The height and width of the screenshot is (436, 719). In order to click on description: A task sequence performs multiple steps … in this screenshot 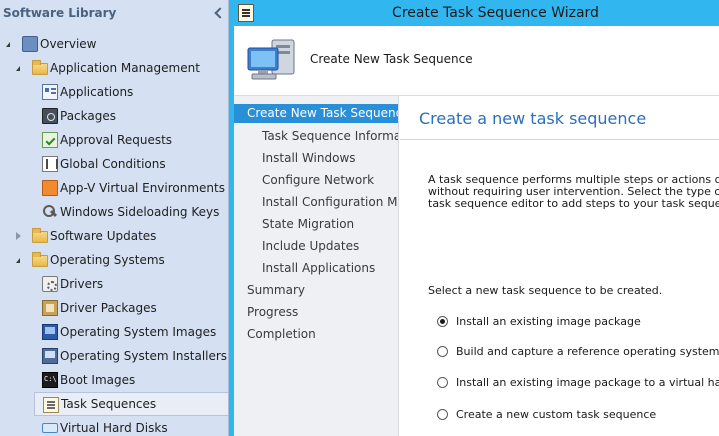, I will do `click(573, 192)`.